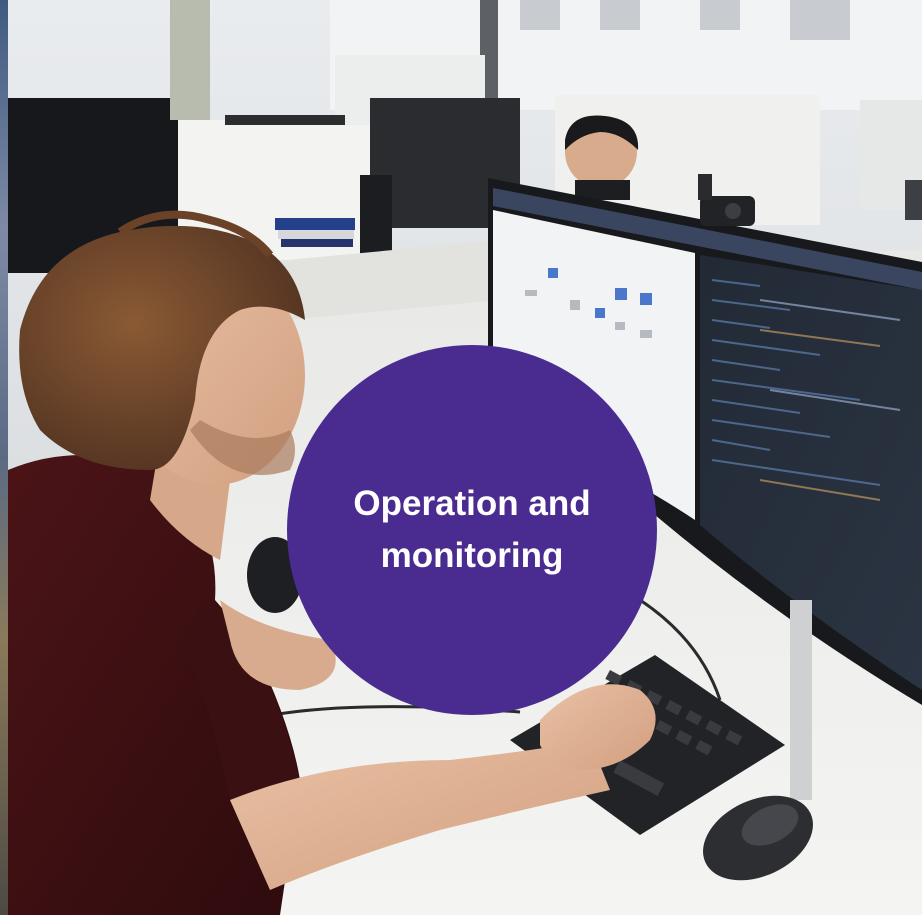 This screenshot has height=915, width=922. I want to click on badge-label: Operation and monitoring, so click(472, 529).